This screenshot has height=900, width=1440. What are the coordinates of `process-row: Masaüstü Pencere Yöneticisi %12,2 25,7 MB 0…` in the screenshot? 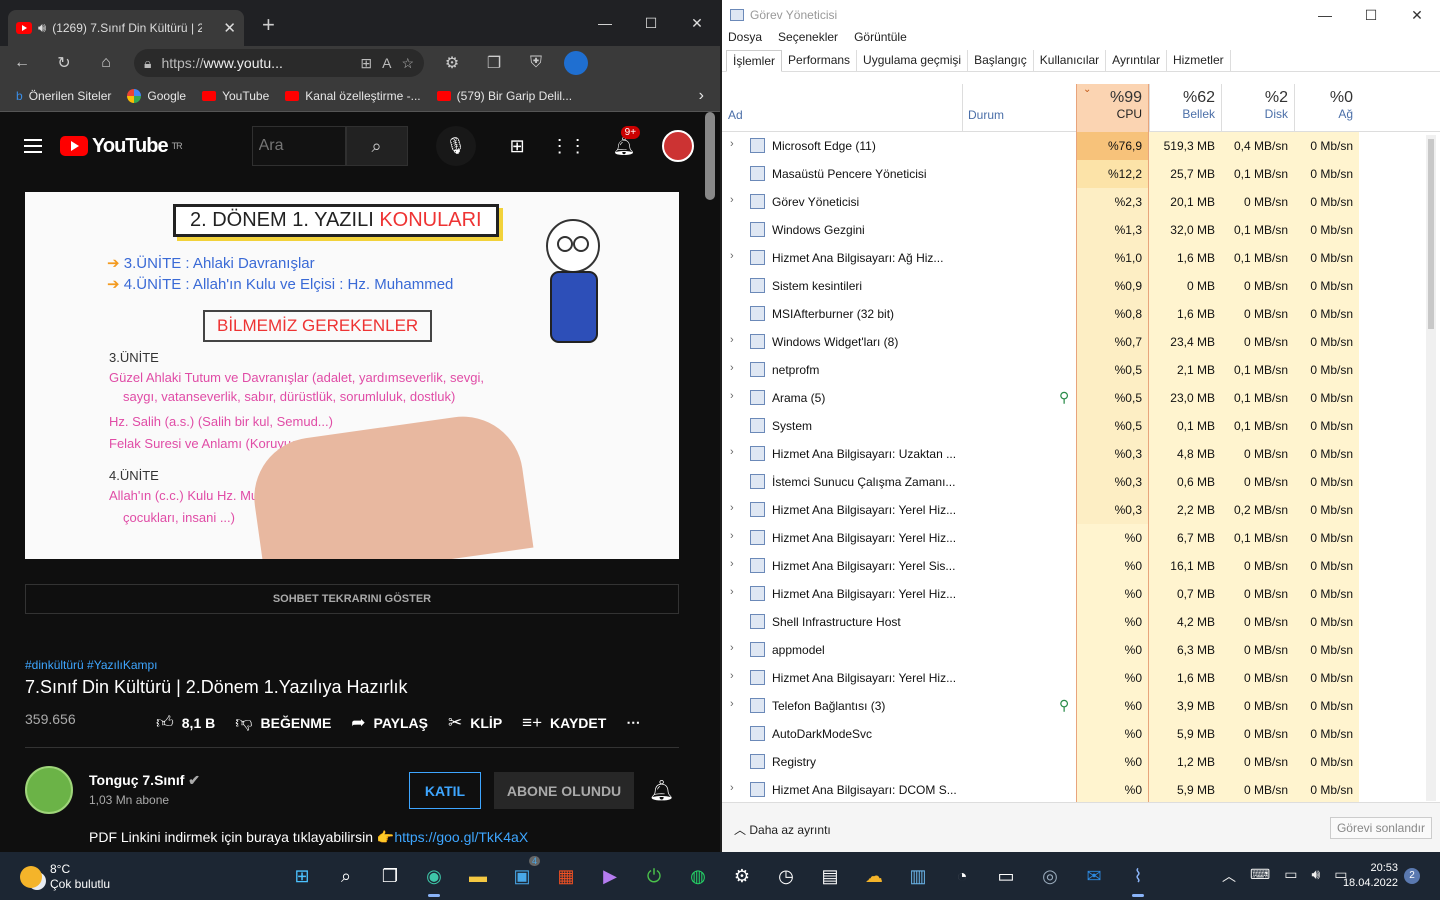 It's located at (1072, 174).